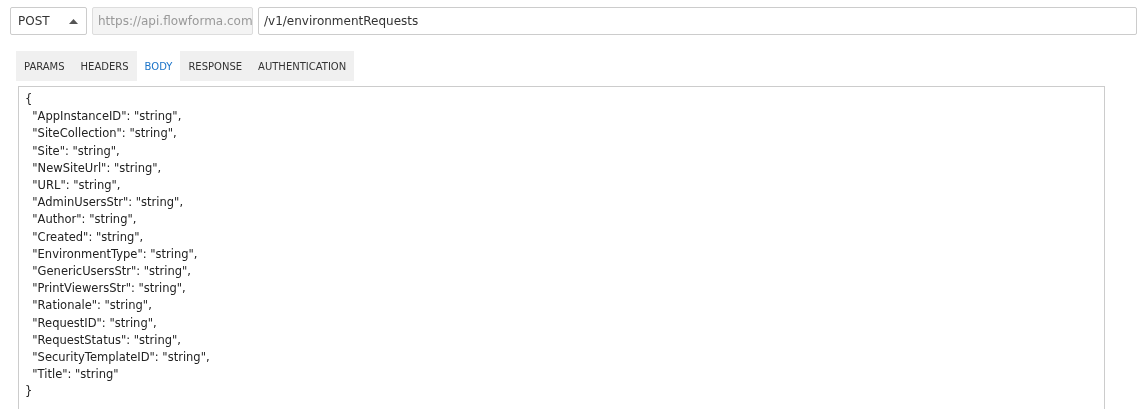 The image size is (1145, 409). Describe the element at coordinates (84, 220) in the screenshot. I see `code-line: "Author": "string",` at that location.